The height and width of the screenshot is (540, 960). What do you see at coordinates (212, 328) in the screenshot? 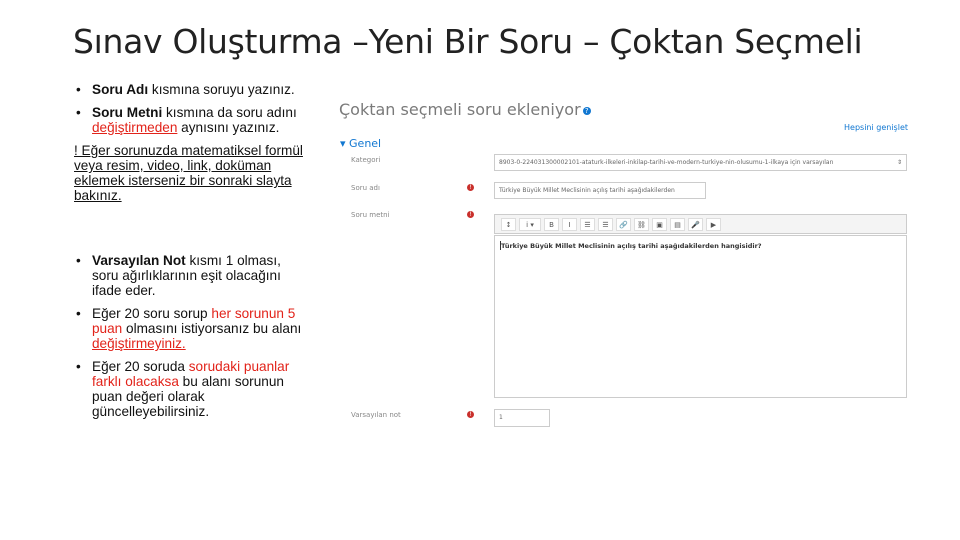
I see `bullet-text: olmasını istiyorsanız bu alanı` at bounding box center [212, 328].